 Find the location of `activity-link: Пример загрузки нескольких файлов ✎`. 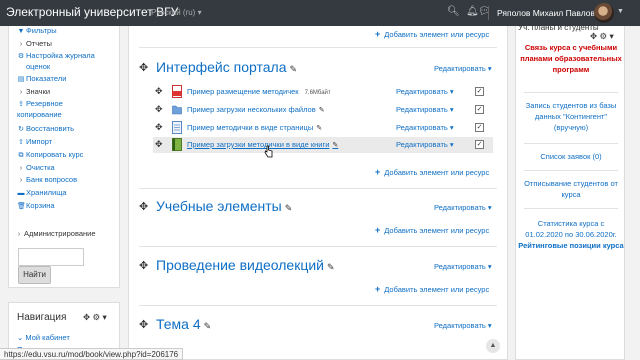

activity-link: Пример загрузки нескольких файлов ✎ is located at coordinates (256, 109).